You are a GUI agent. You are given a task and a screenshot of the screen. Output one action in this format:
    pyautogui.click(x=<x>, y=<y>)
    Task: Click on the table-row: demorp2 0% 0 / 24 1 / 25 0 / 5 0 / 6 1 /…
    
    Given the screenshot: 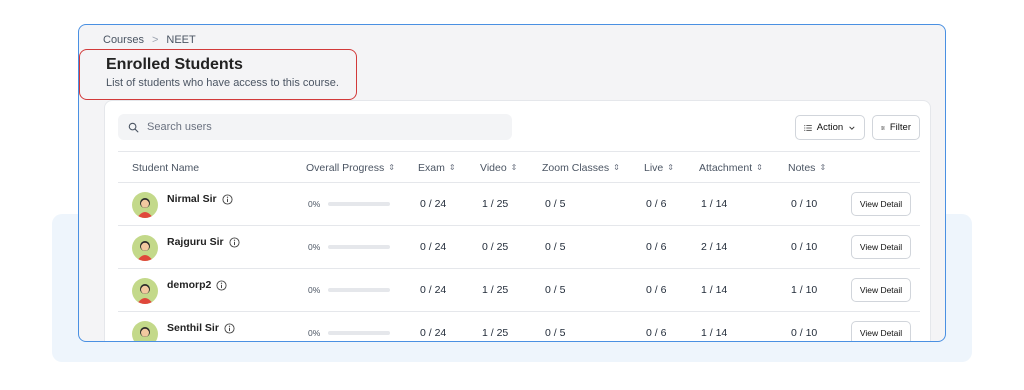 What is the action you would take?
    pyautogui.click(x=519, y=290)
    